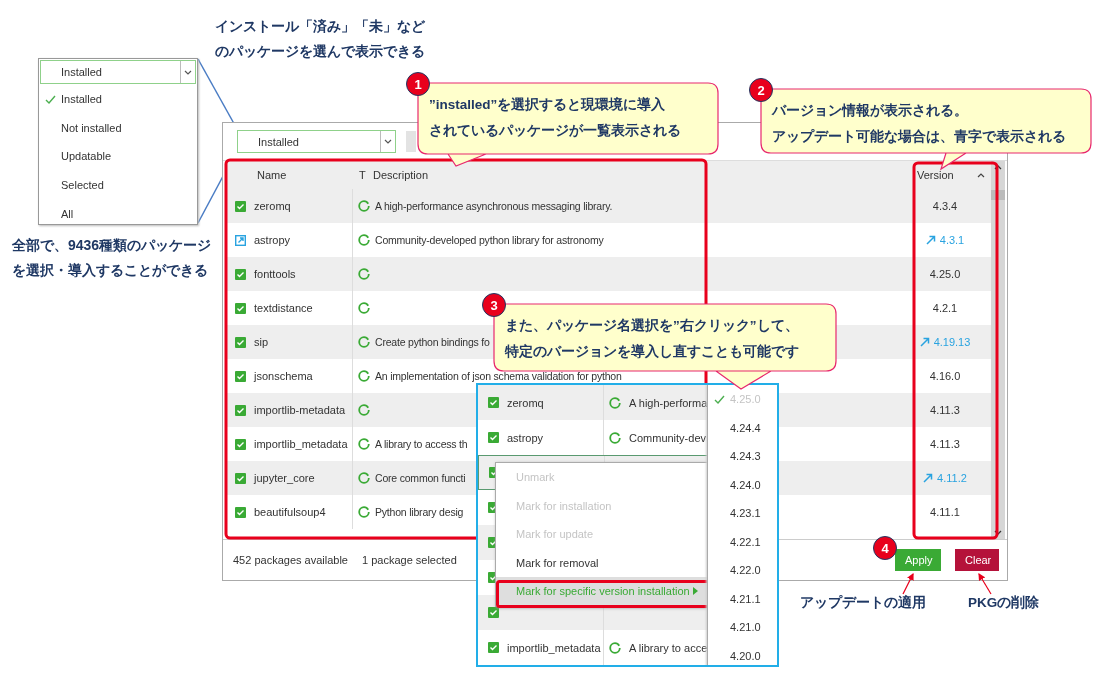  Describe the element at coordinates (742, 484) in the screenshot. I see `version-item: 4.24.0` at that location.